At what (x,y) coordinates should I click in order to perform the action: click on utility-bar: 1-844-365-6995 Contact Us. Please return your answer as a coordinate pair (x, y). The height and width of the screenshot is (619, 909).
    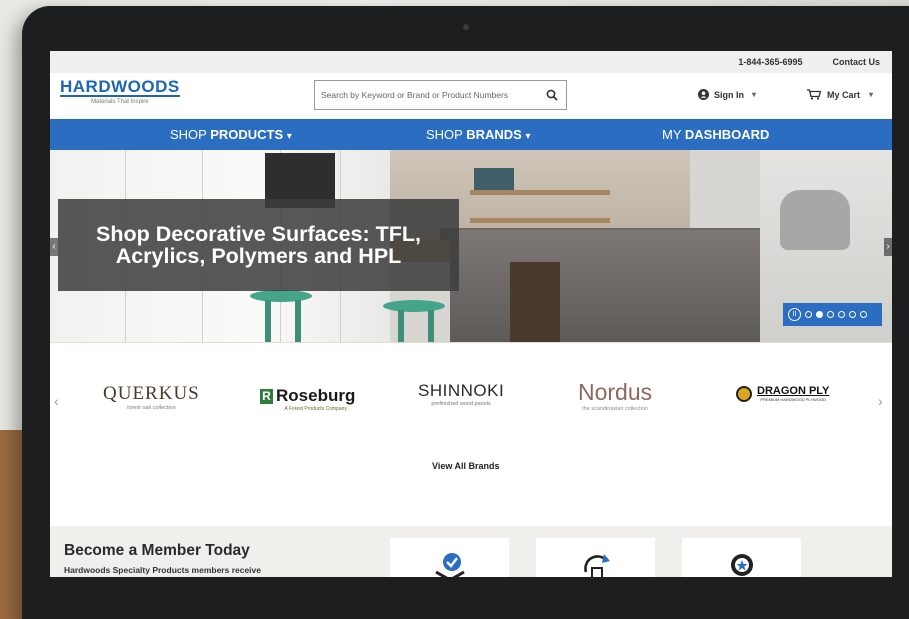
    Looking at the image, I should click on (471, 62).